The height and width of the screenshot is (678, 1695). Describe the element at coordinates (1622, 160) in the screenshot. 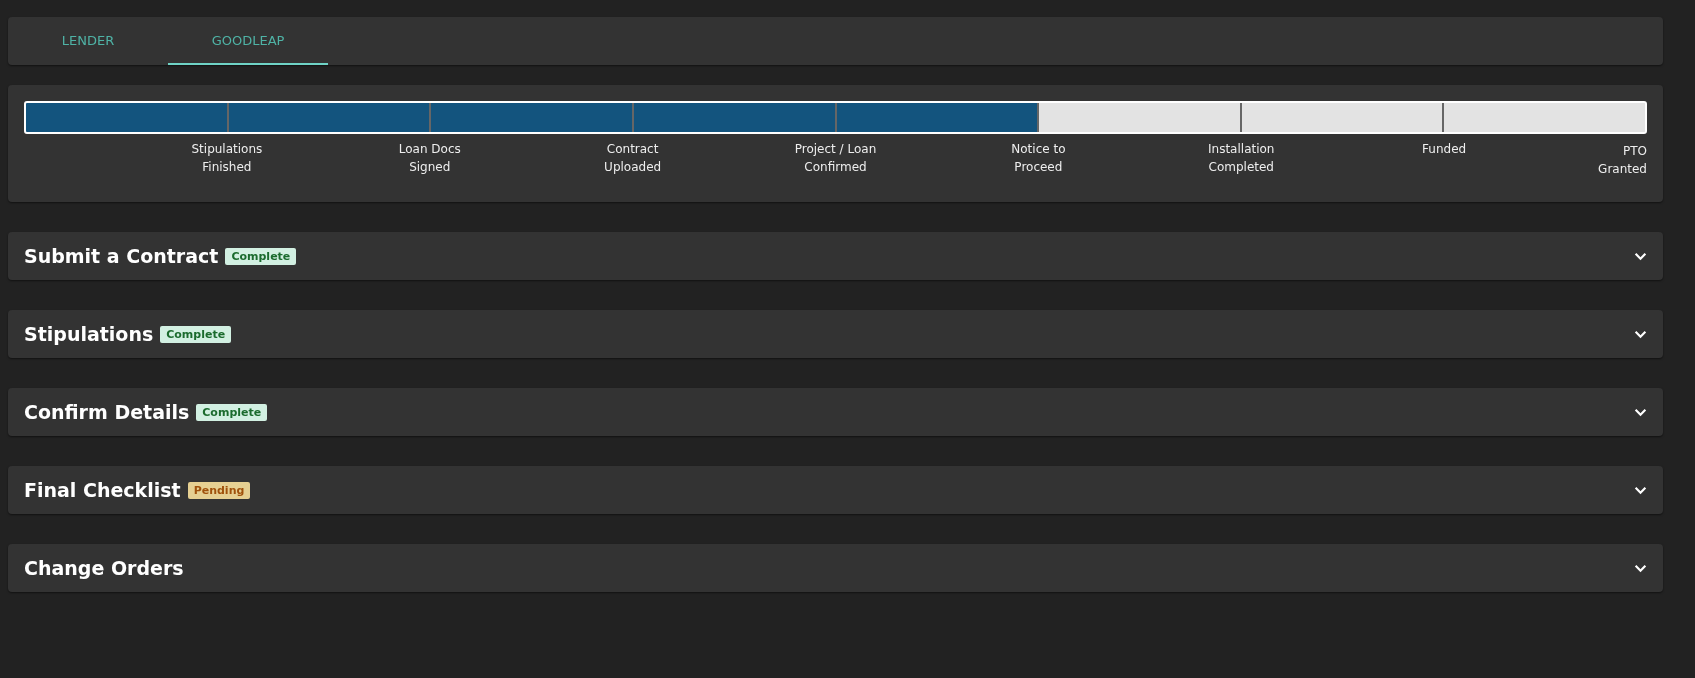

I see `step-label: PTO Granted` at that location.